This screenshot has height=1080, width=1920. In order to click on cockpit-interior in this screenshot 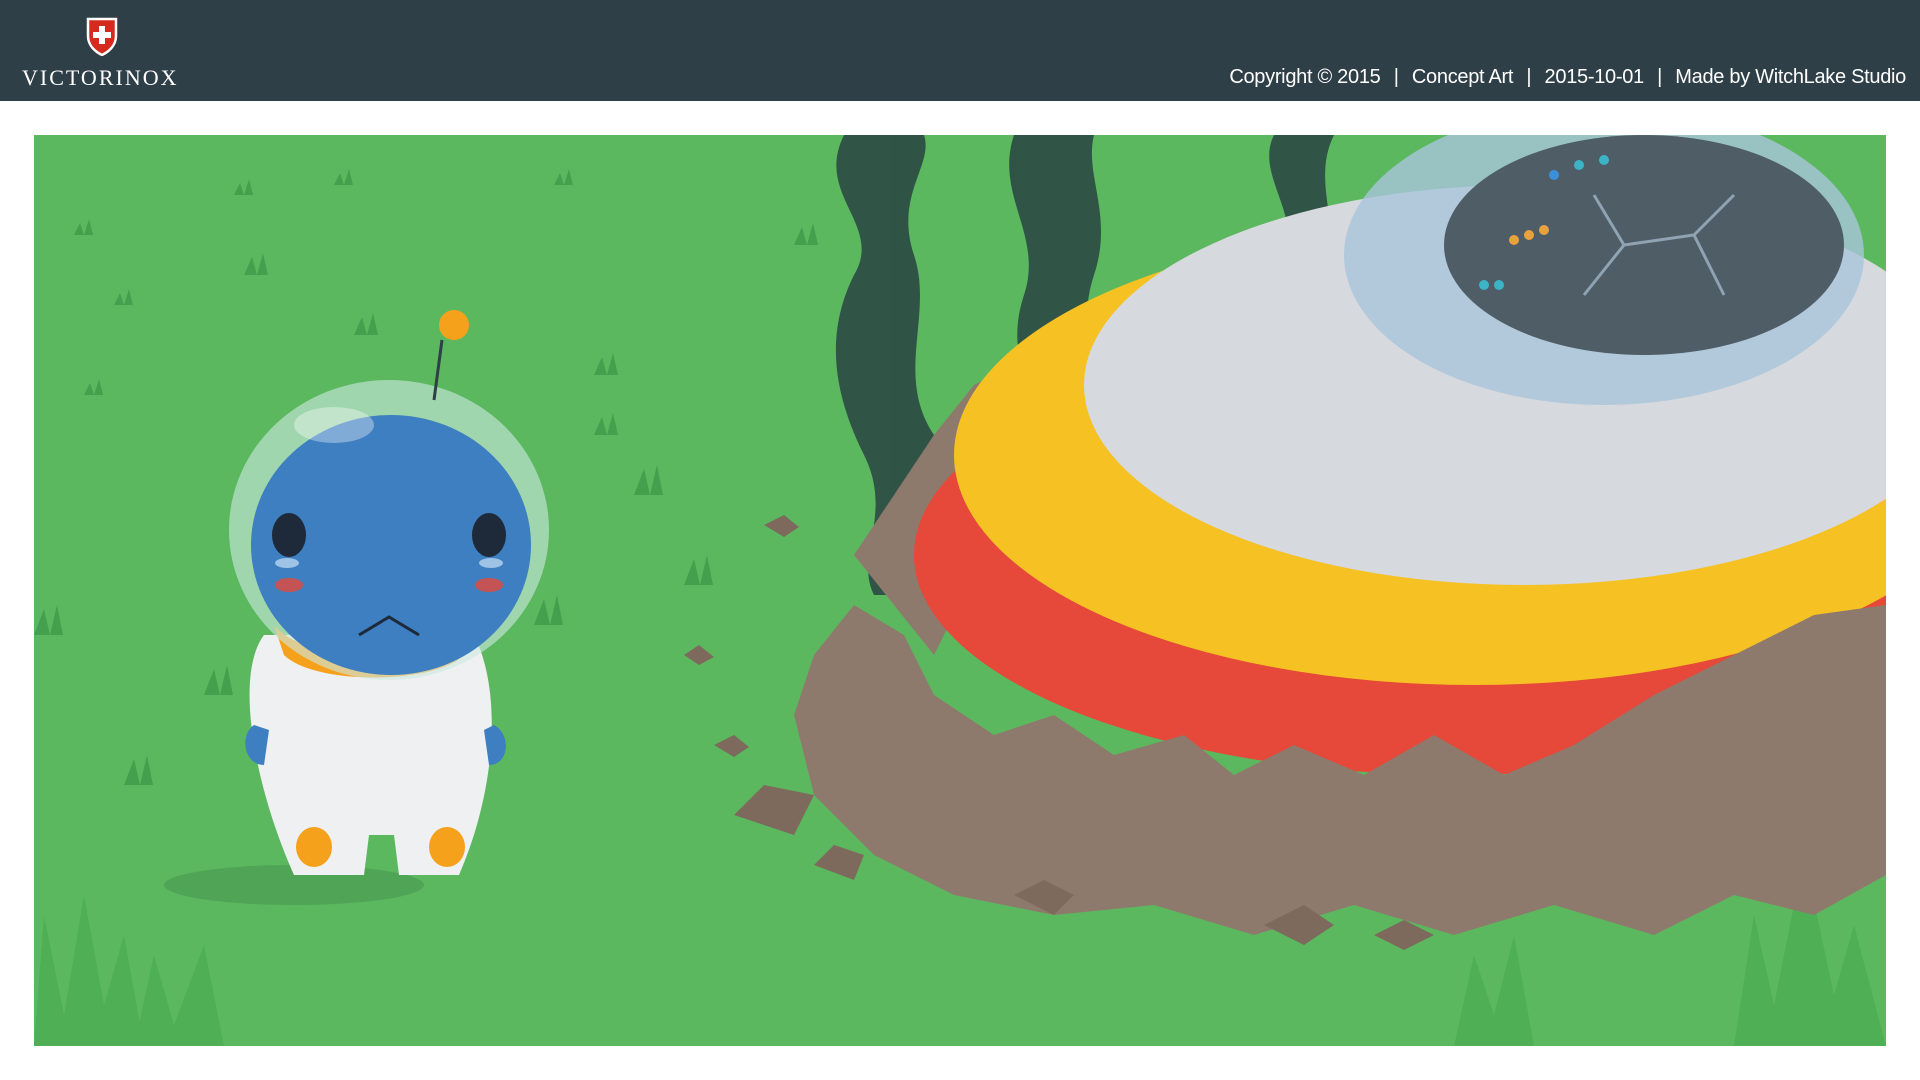, I will do `click(1644, 245)`.